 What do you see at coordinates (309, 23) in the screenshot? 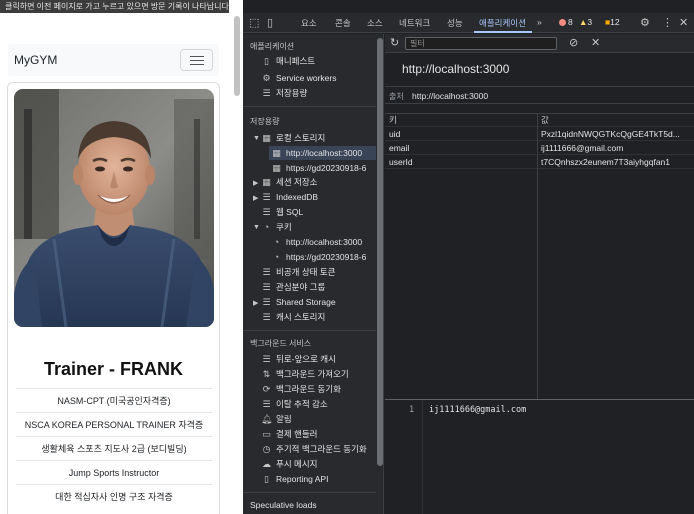
I see `tab-elements: 요소` at bounding box center [309, 23].